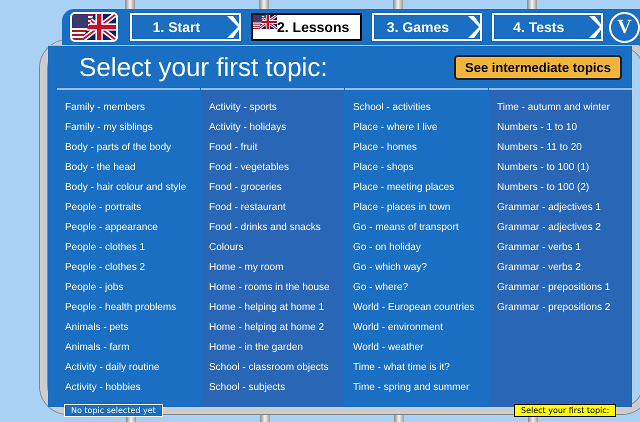  What do you see at coordinates (564, 288) in the screenshot?
I see `topic-link: Grammar - prepositions 1` at bounding box center [564, 288].